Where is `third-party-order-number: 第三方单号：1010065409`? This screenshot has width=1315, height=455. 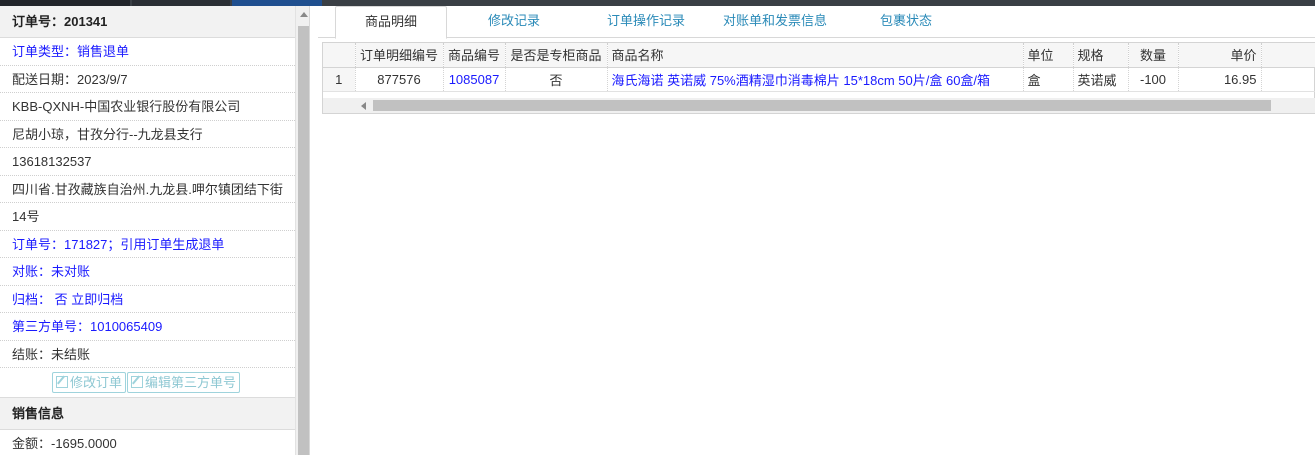
third-party-order-number: 第三方单号：1010065409 is located at coordinates (147, 327).